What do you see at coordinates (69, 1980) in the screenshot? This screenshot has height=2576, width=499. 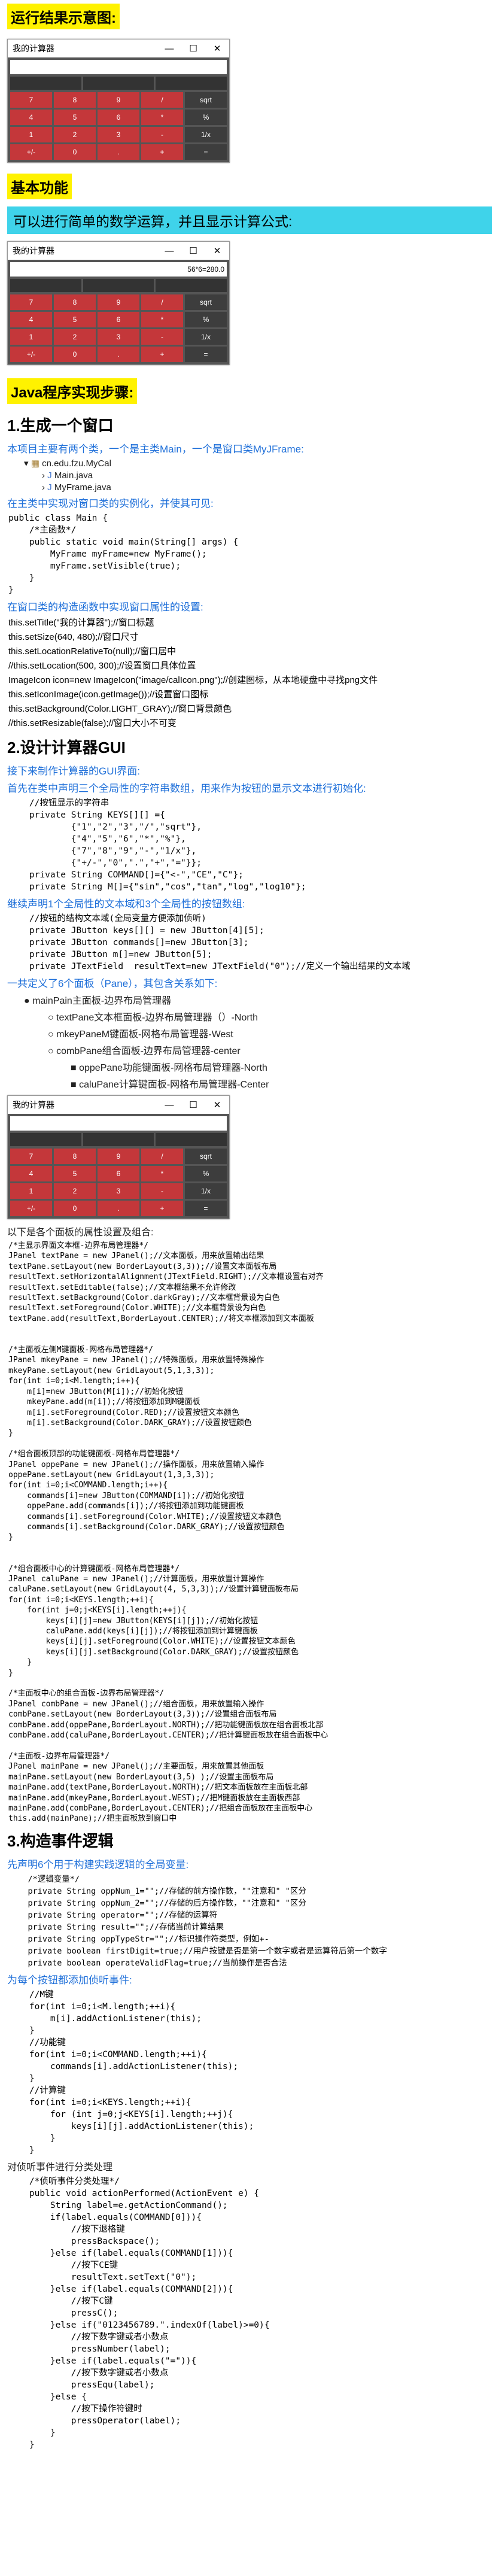 I see `step3-desc2: 为每个按钮都添加侦听事件:` at bounding box center [69, 1980].